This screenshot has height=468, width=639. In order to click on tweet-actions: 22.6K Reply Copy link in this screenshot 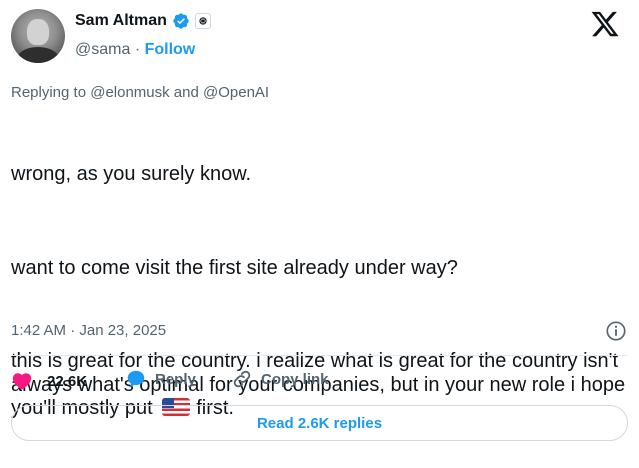, I will do `click(319, 381)`.